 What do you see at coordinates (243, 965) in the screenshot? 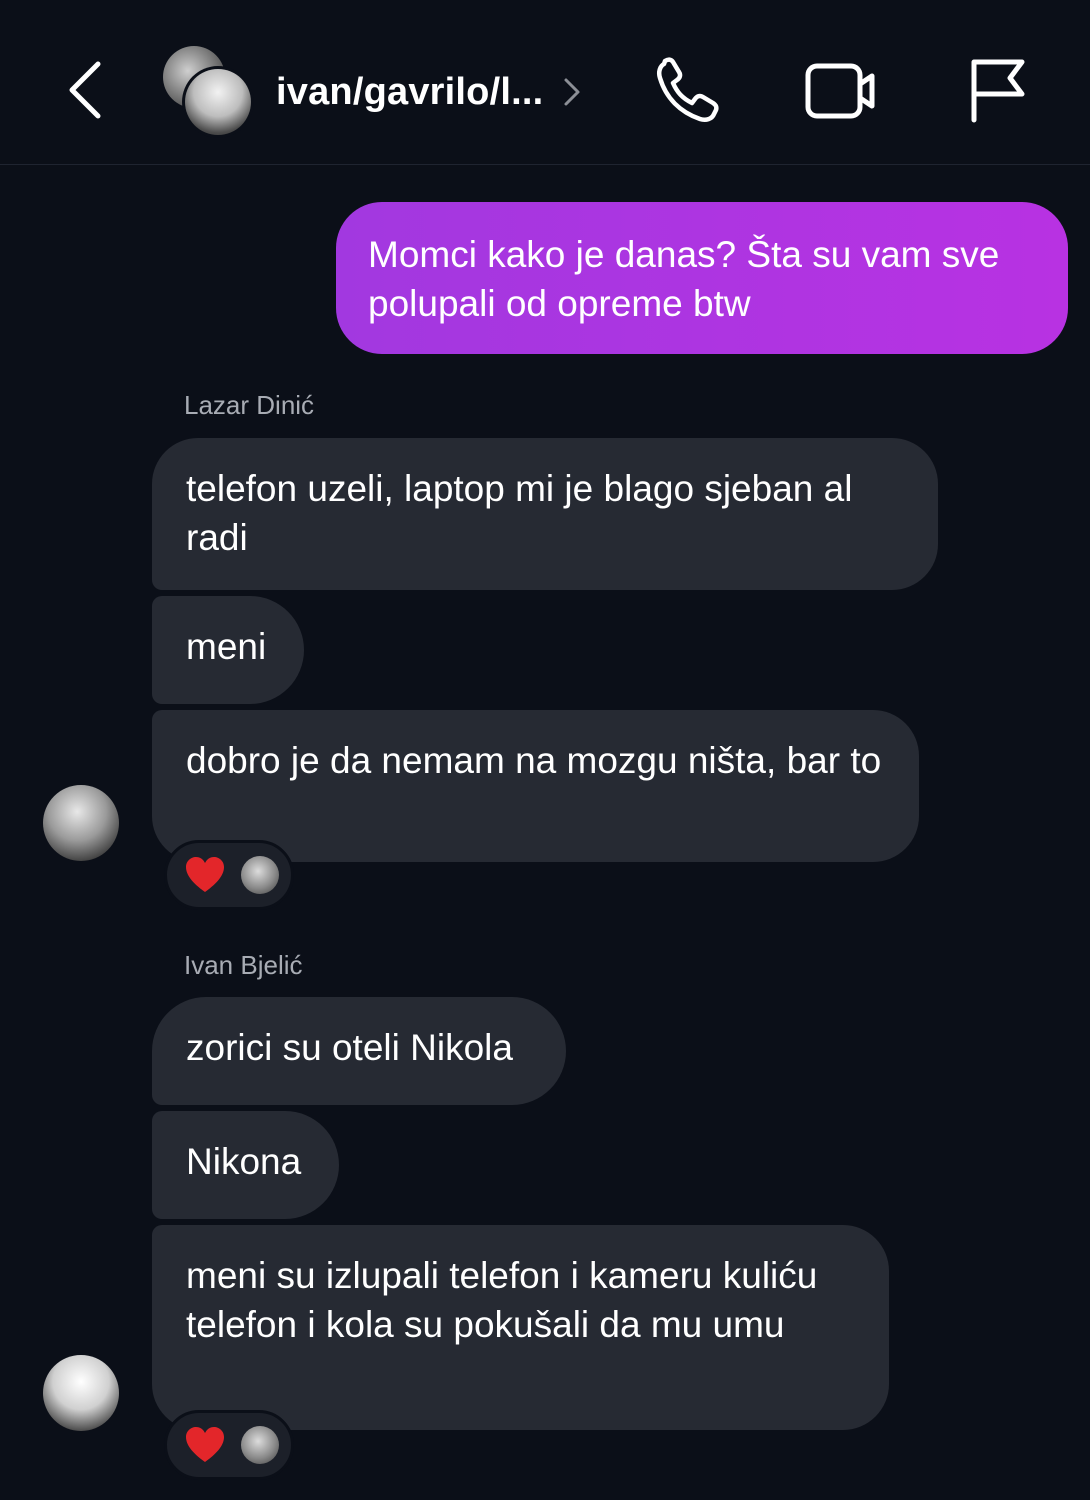
I see `sender-name-ivan: Ivan Bjelić` at bounding box center [243, 965].